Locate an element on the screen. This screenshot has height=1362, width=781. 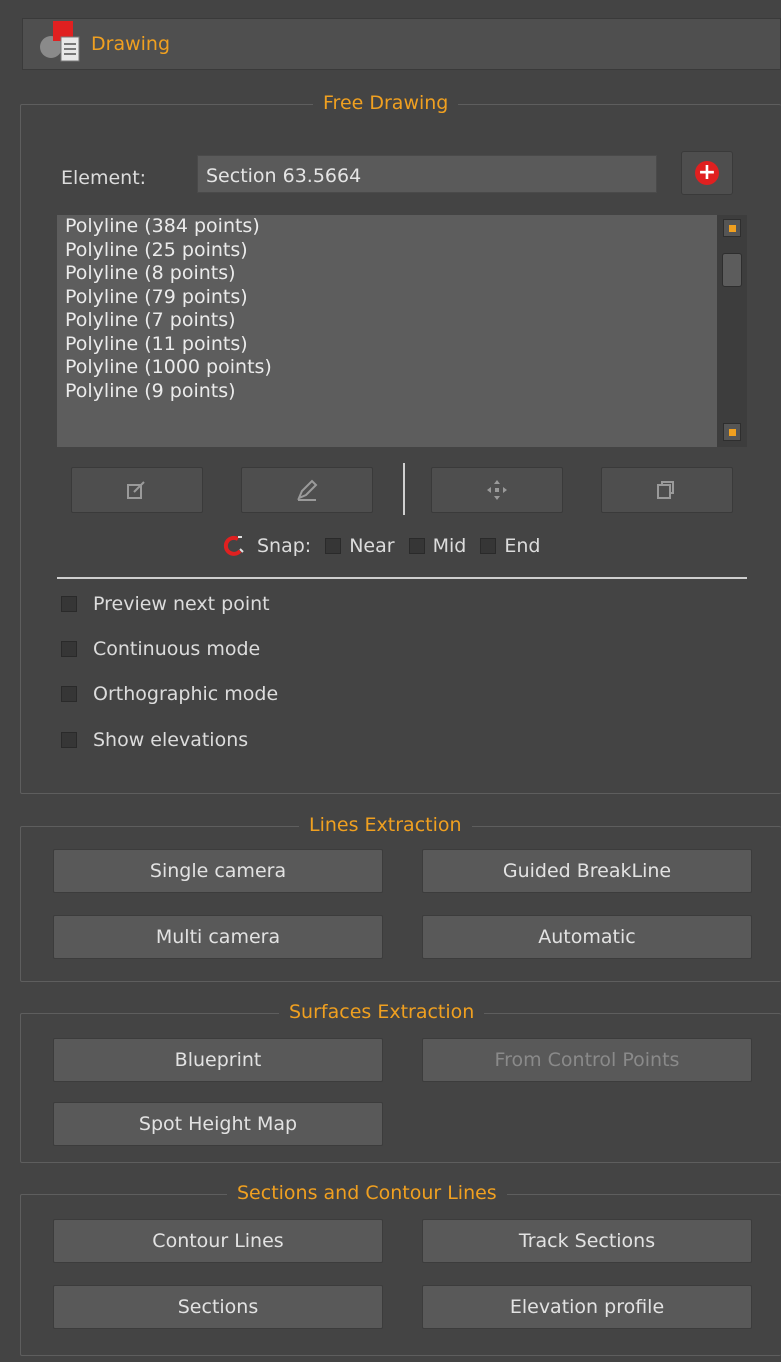
orthographic-mode-option: Orthographic mode is located at coordinates (169, 694).